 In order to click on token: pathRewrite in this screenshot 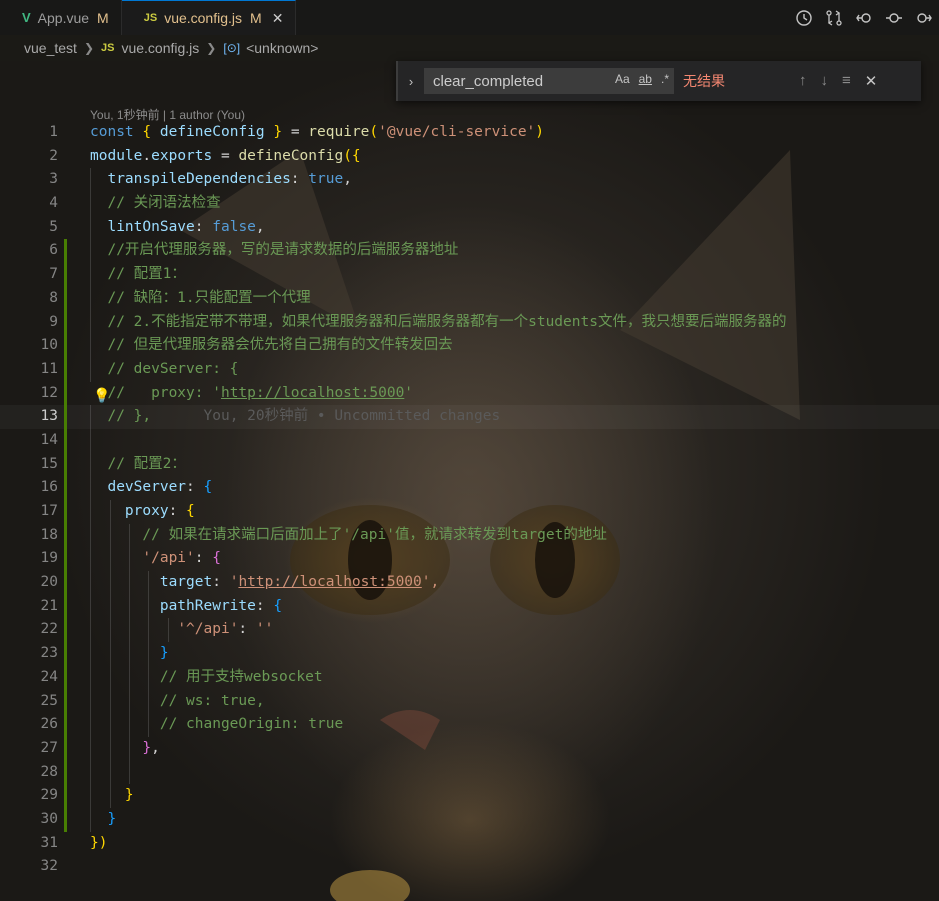, I will do `click(207, 605)`.